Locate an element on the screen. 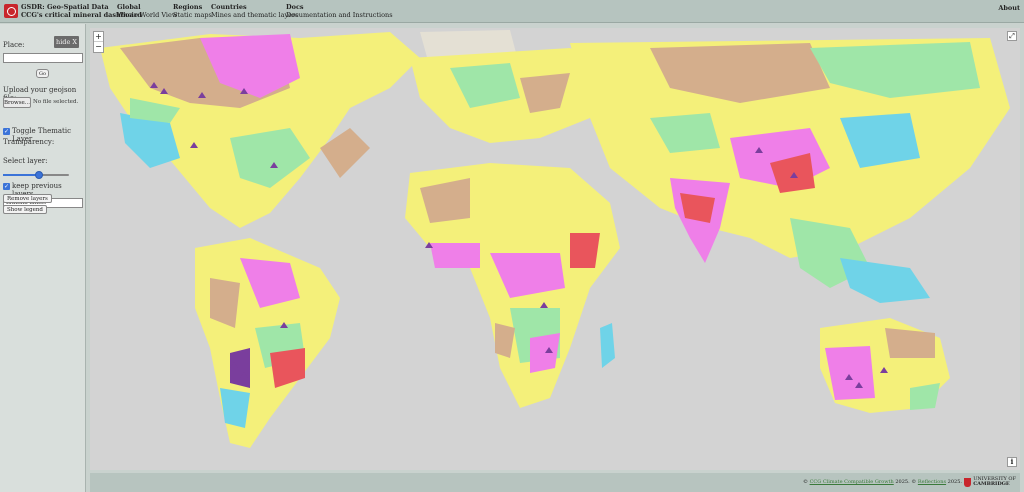 This screenshot has width=1024, height=492. zoom-out-button: − is located at coordinates (98, 47).